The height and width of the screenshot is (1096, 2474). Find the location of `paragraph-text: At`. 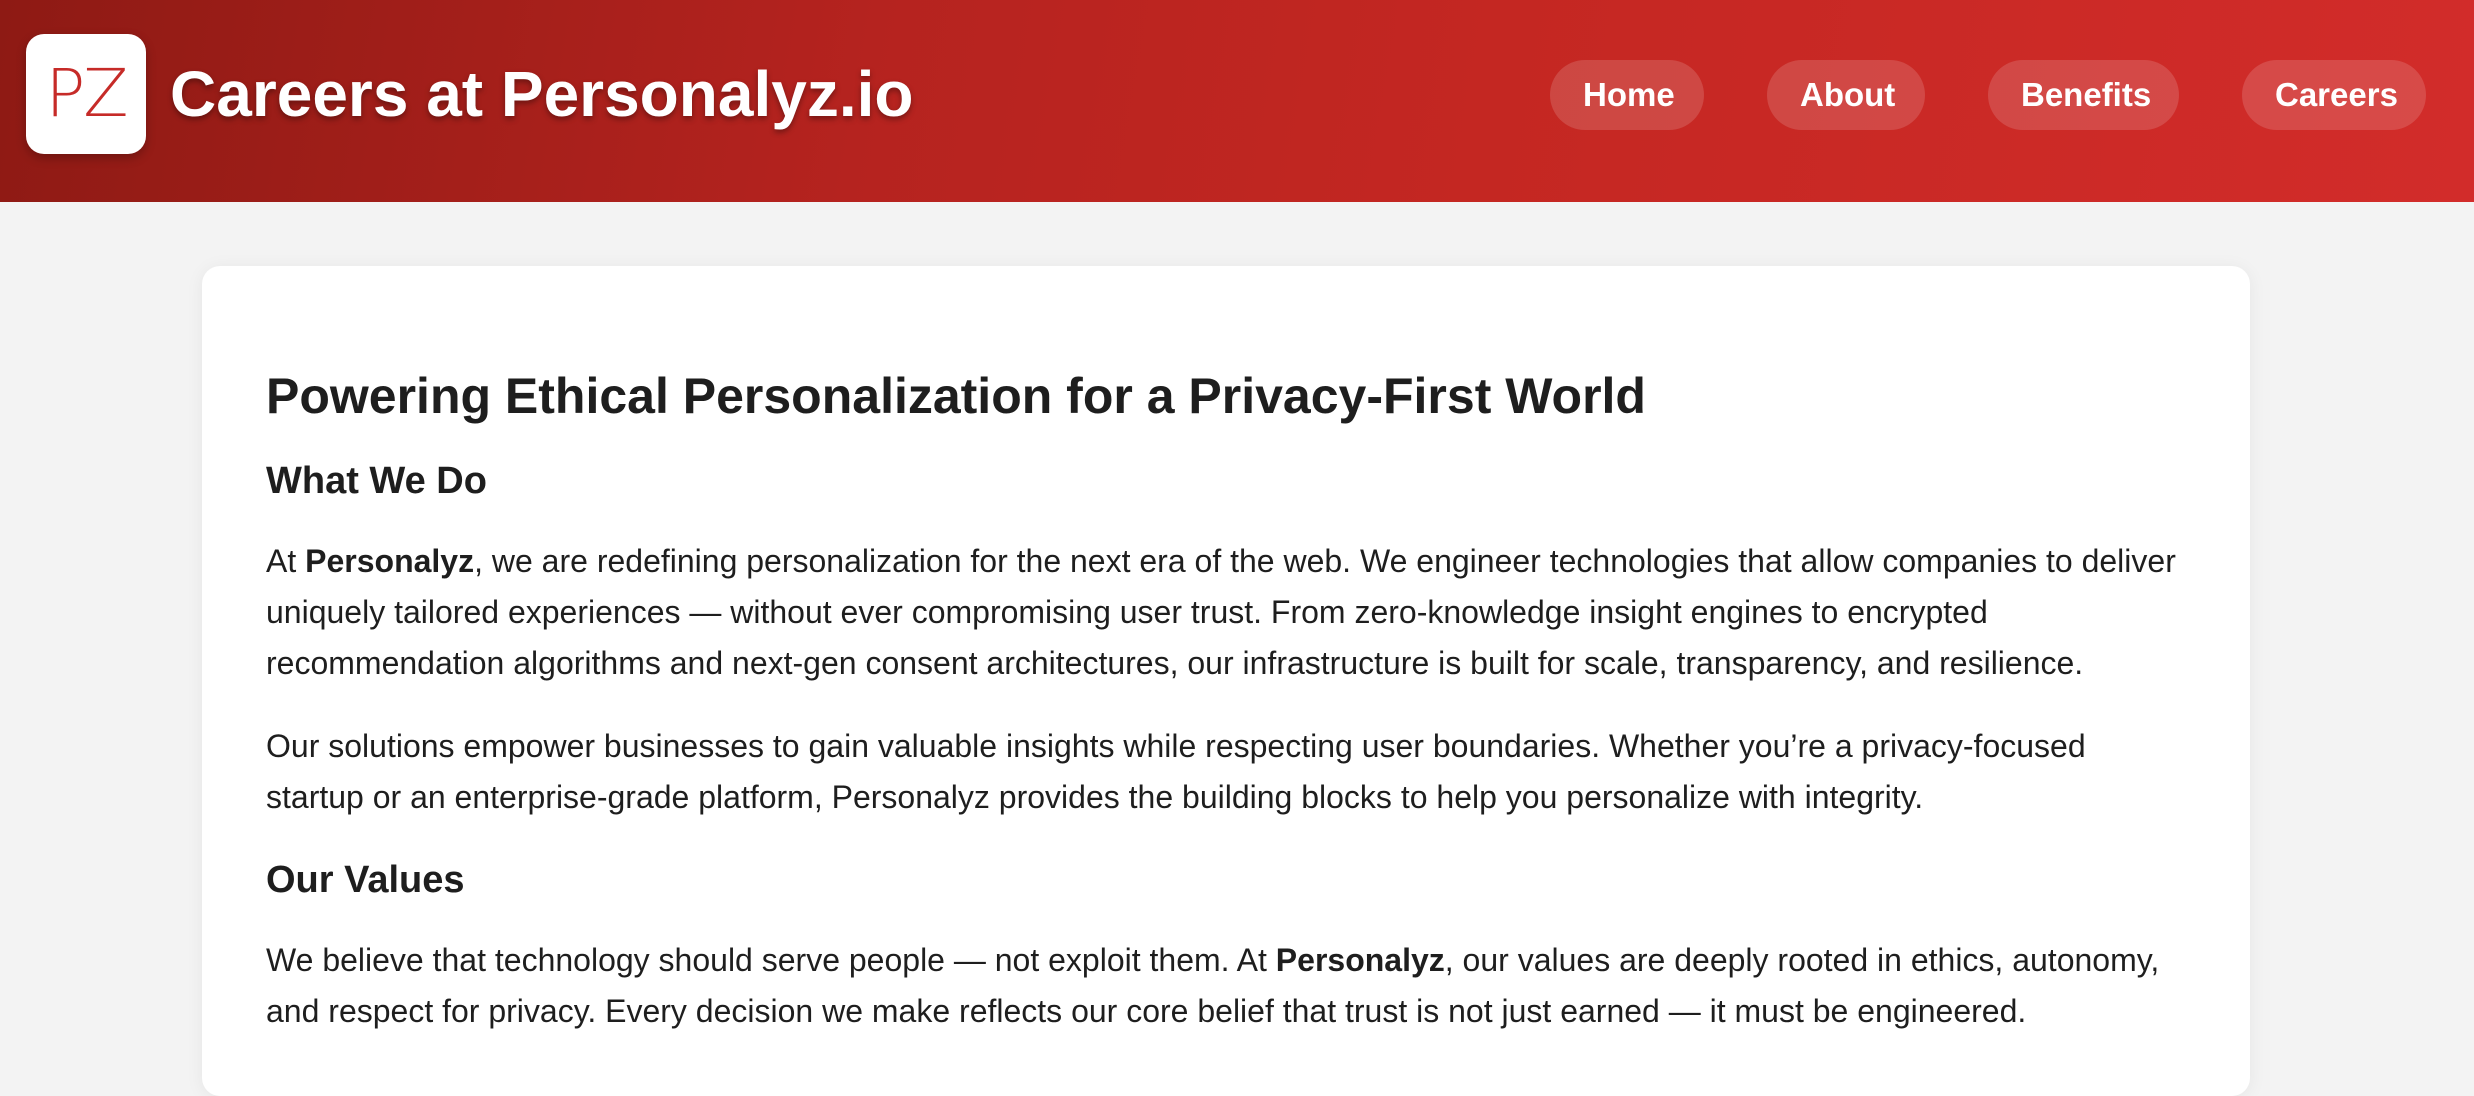

paragraph-text: At is located at coordinates (286, 561).